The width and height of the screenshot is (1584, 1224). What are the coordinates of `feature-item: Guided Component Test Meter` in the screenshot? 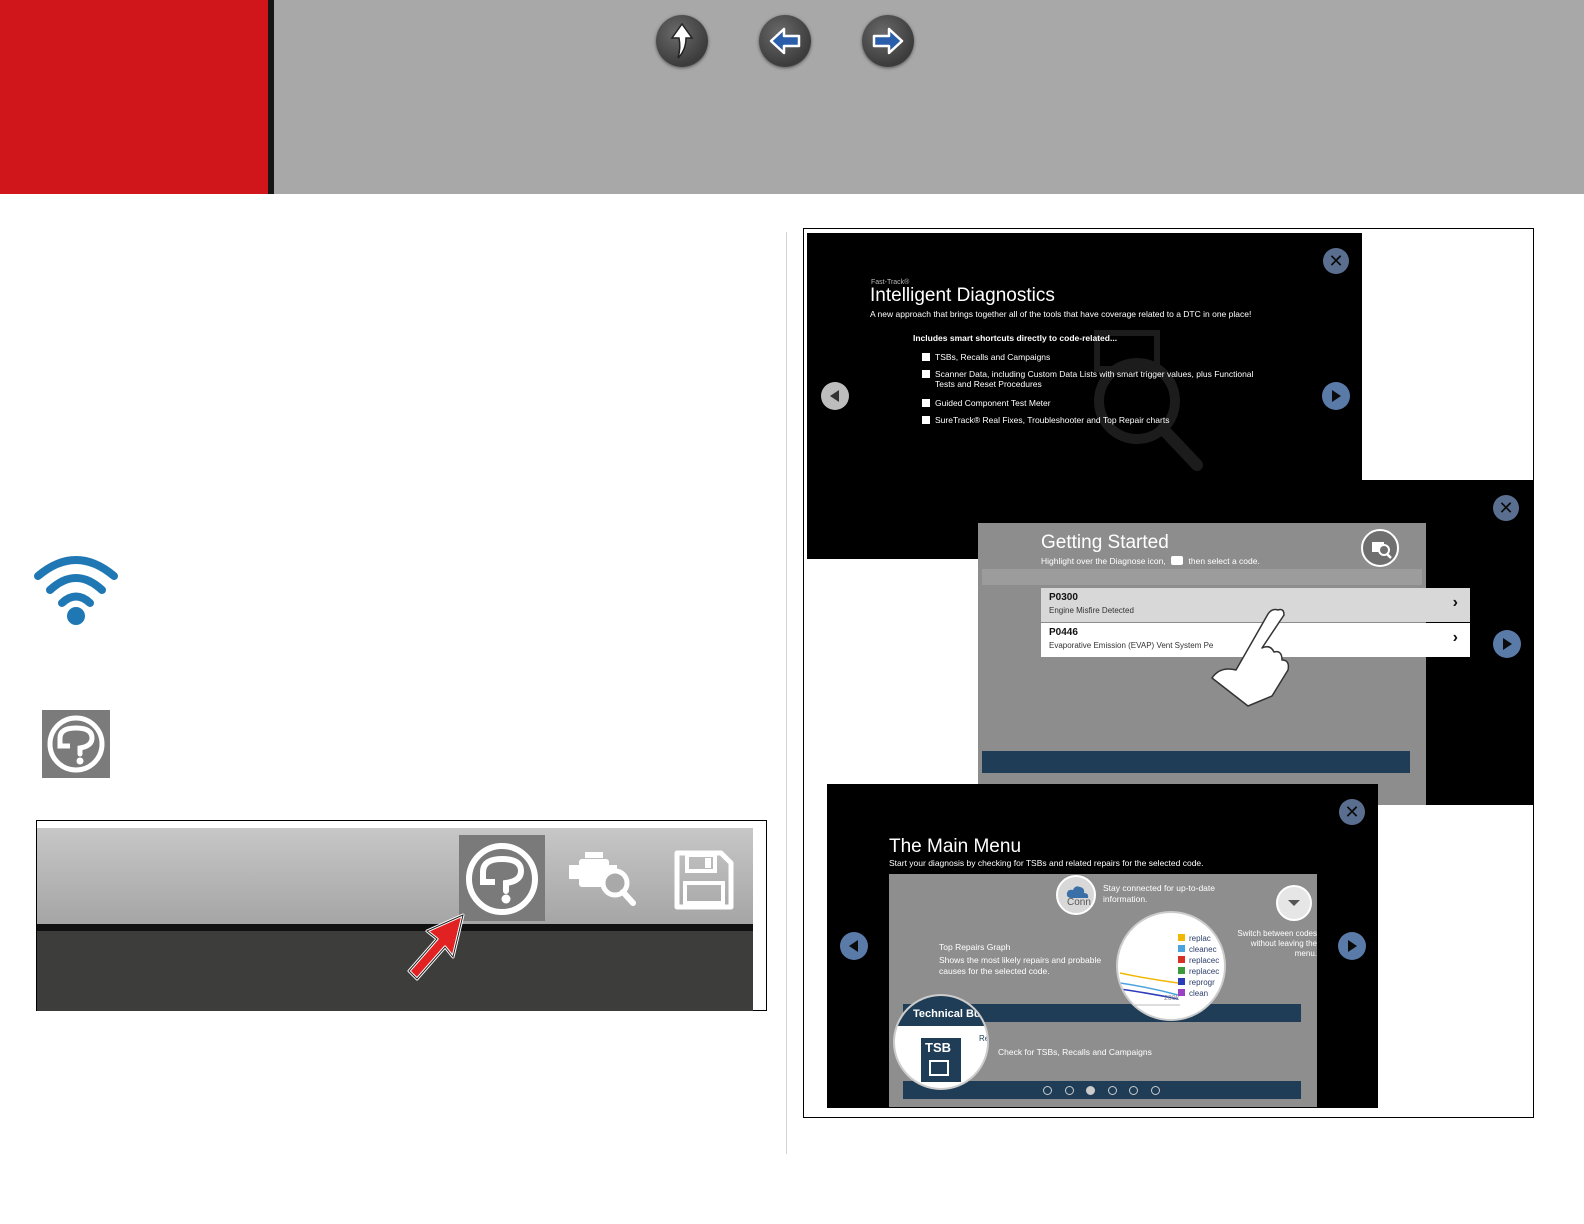 It's located at (1082, 403).